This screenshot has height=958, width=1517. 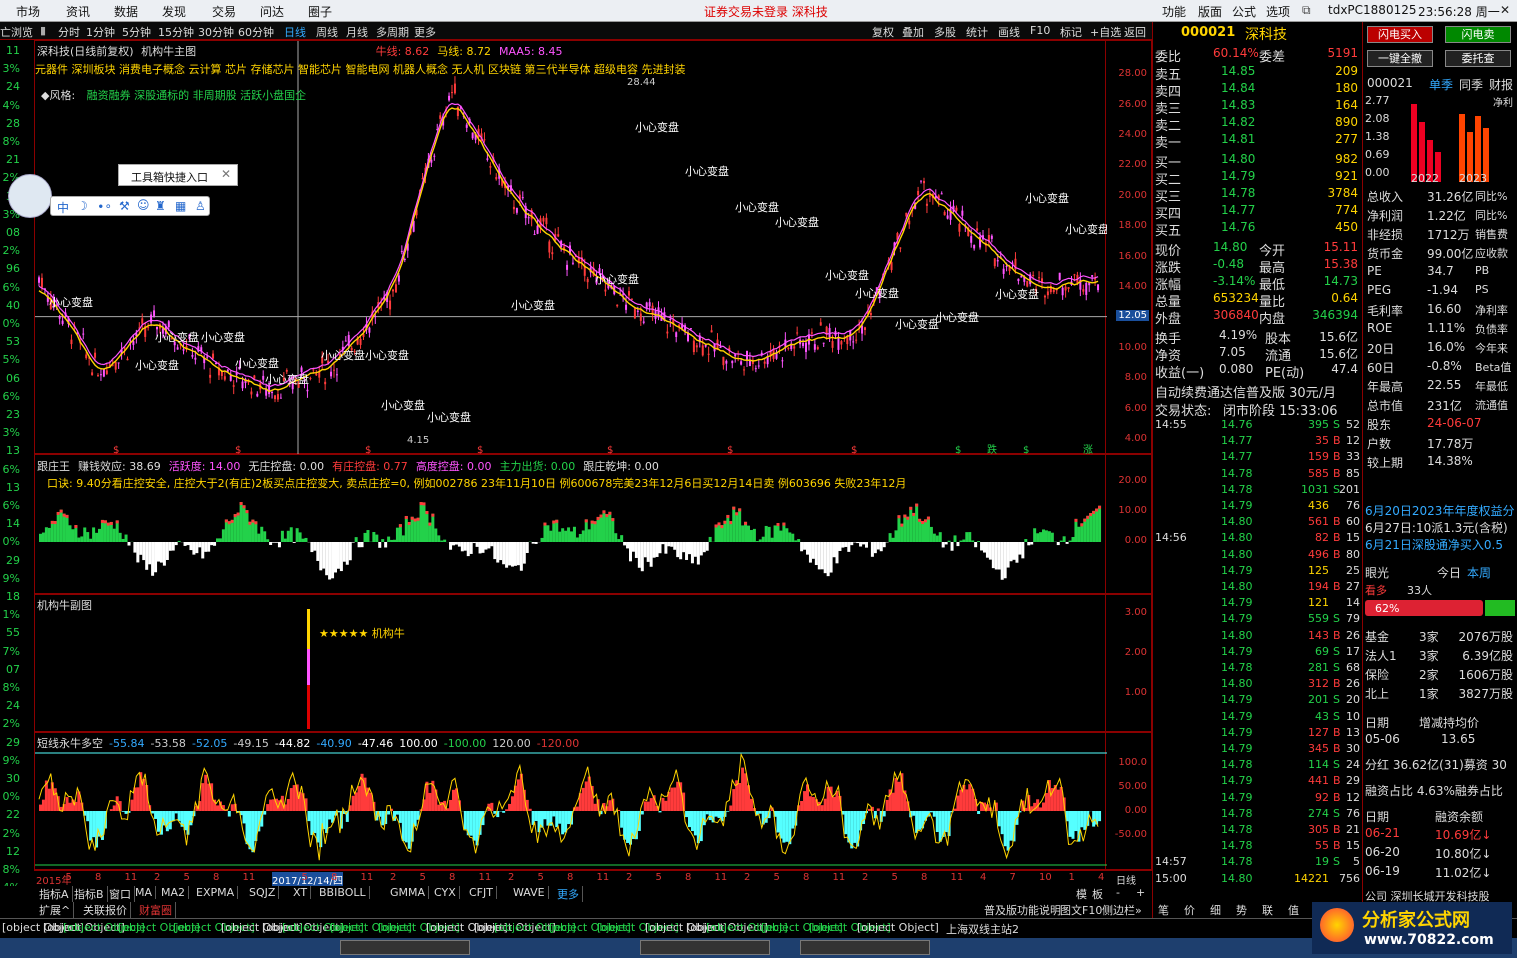 I want to click on period-4: 30分钟, so click(x=216, y=32).